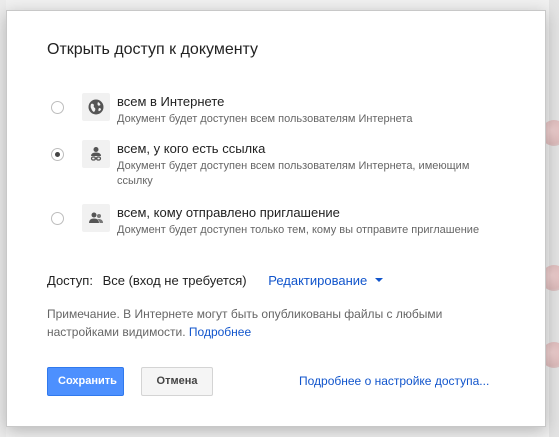  I want to click on access-value: Все (вход не требуется), so click(174, 280).